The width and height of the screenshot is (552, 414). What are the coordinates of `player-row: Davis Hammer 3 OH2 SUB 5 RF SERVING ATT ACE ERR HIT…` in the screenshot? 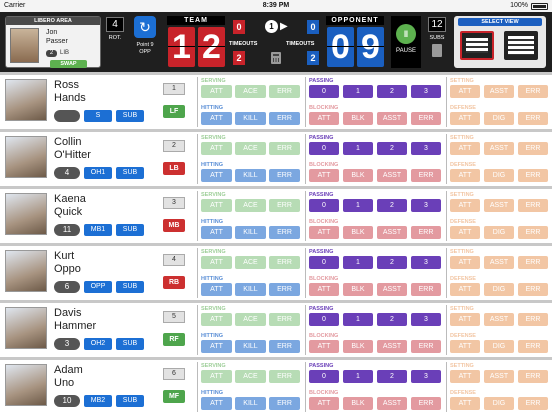 It's located at (276, 330).